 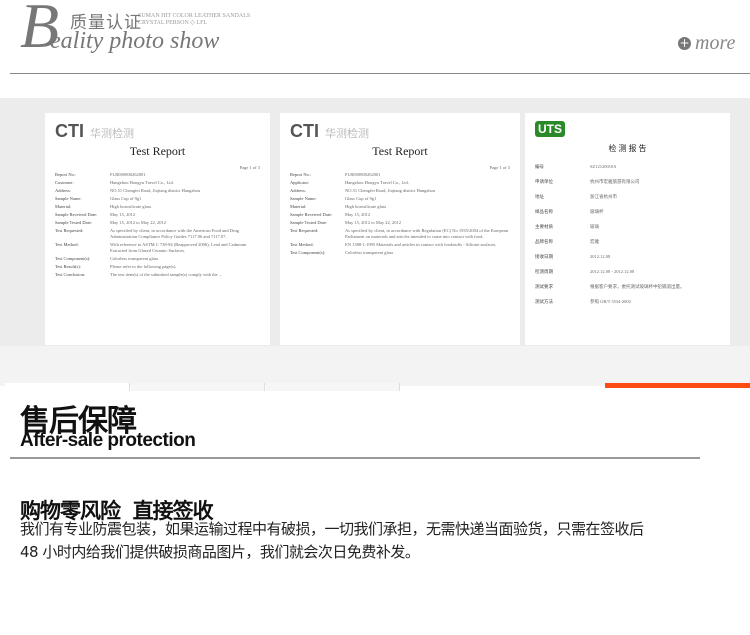 I want to click on field-value: 玻璃杯, so click(x=597, y=211).